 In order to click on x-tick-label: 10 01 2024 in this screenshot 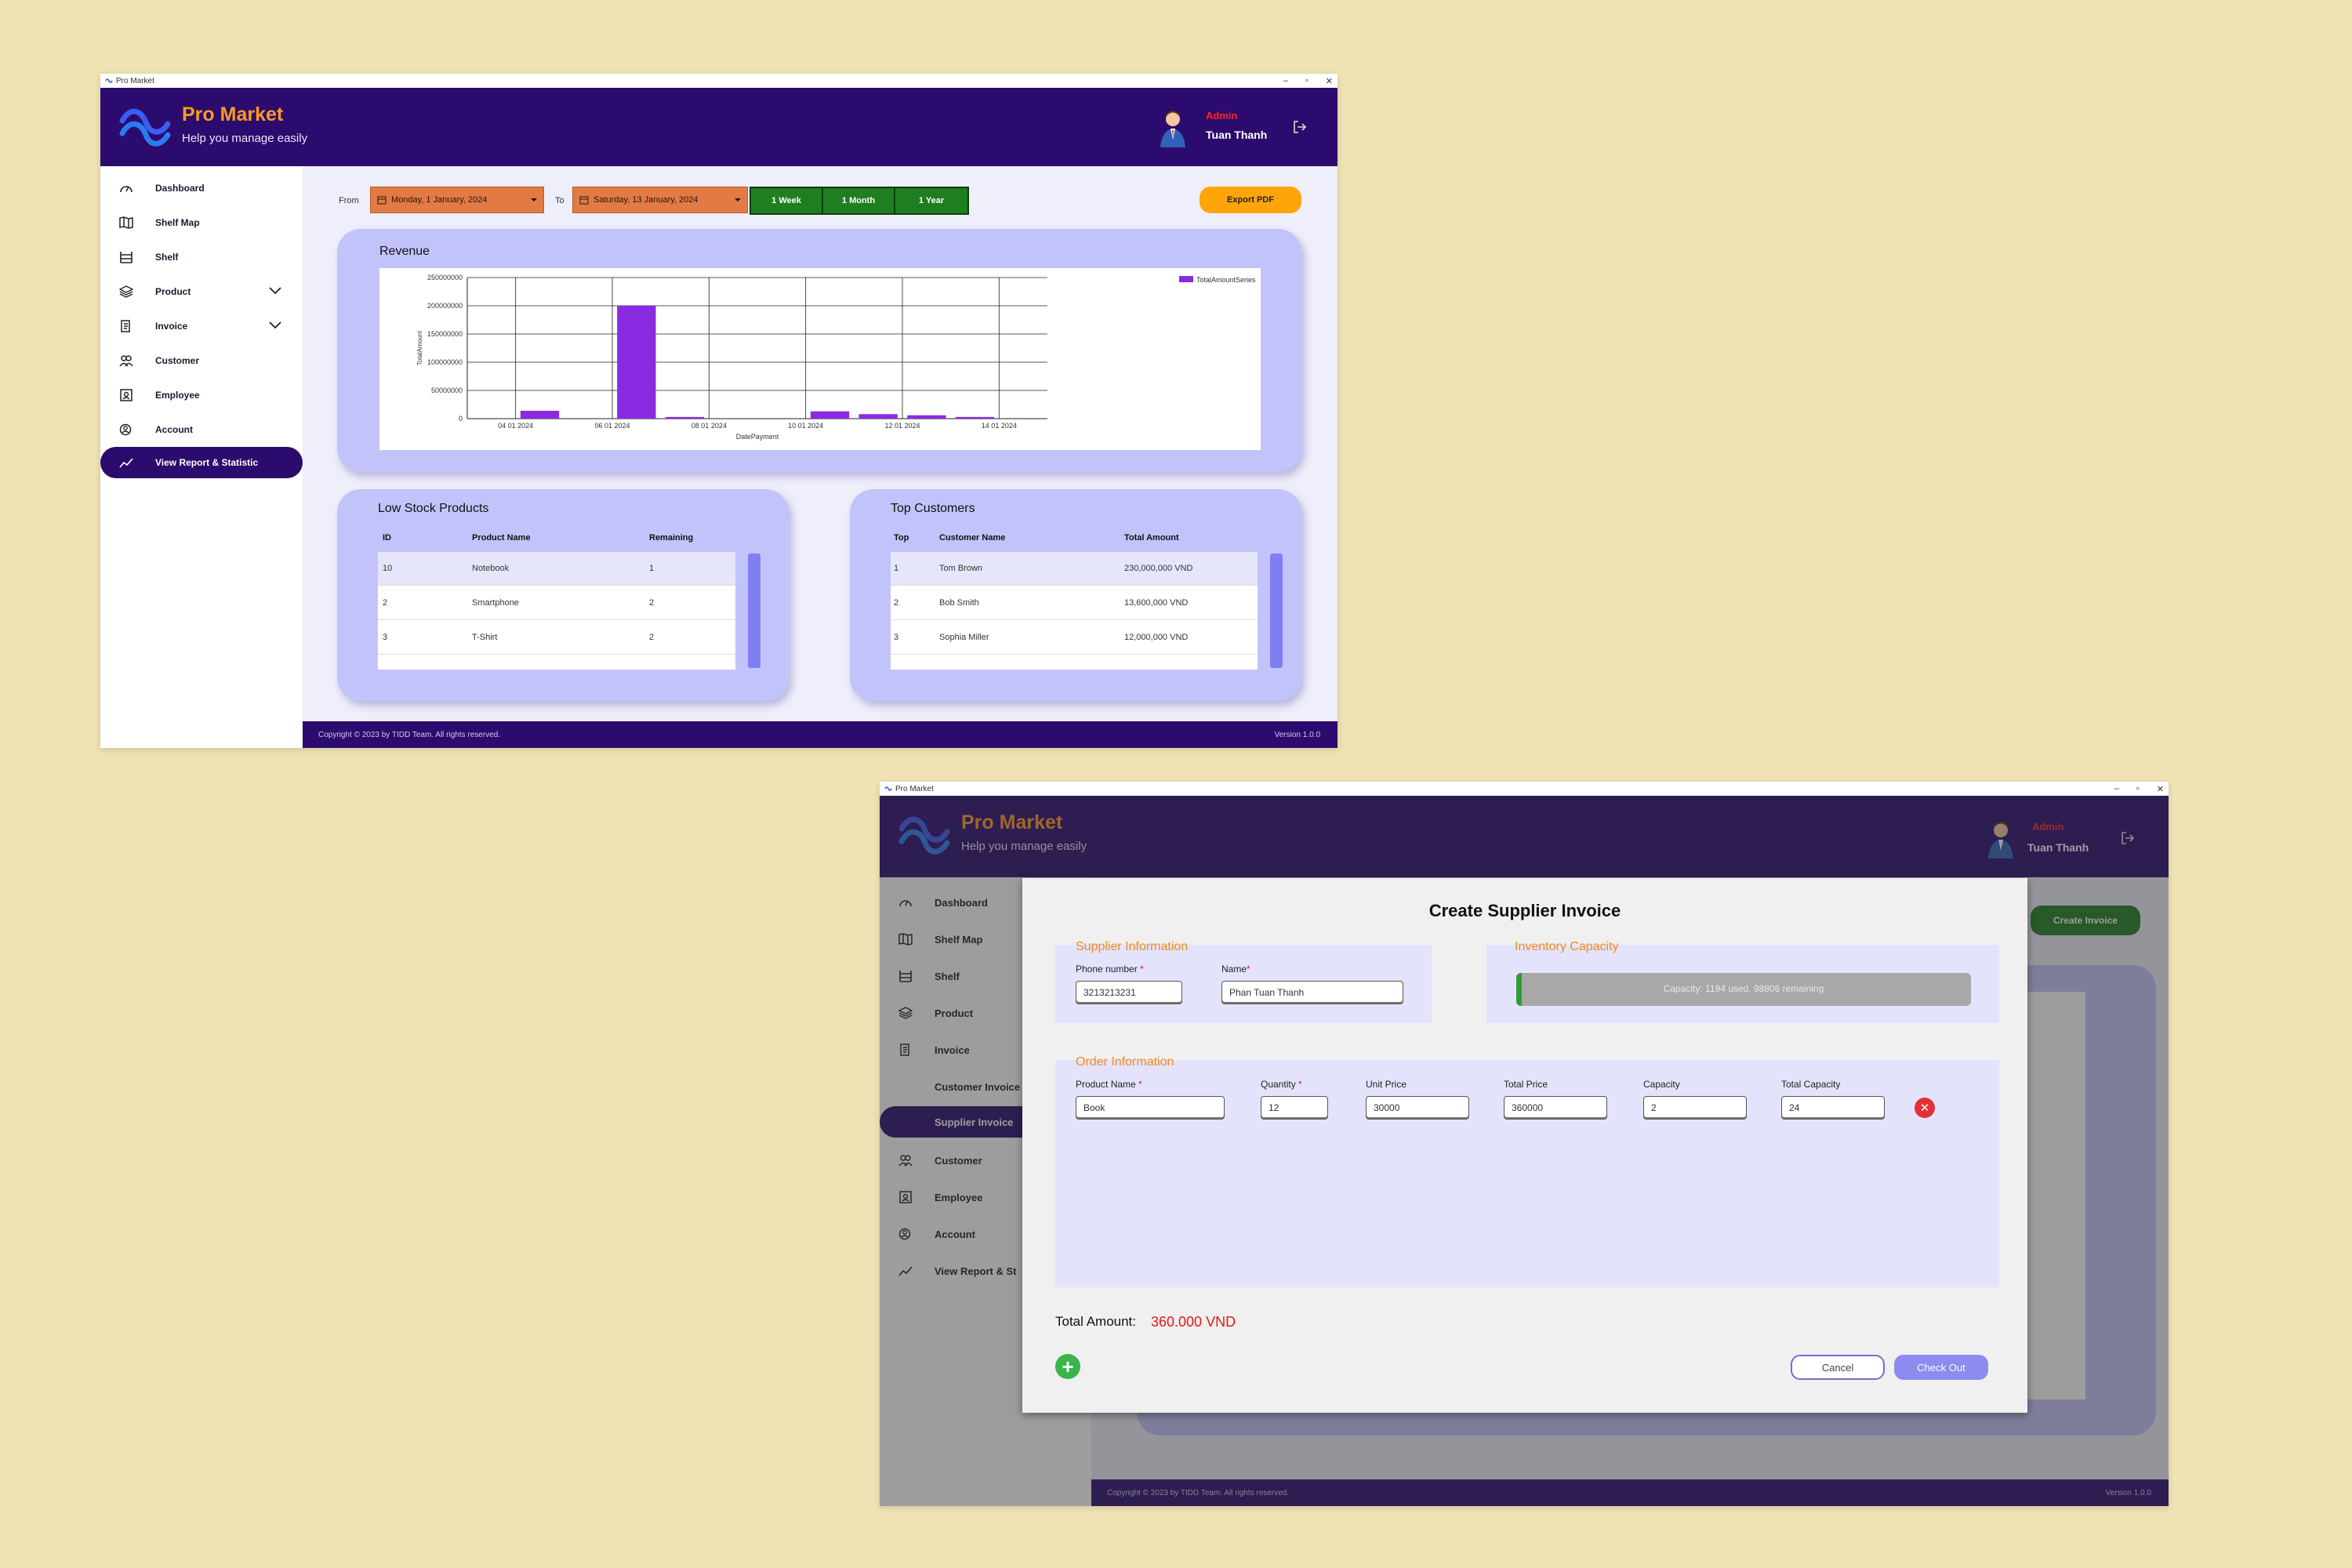, I will do `click(806, 426)`.